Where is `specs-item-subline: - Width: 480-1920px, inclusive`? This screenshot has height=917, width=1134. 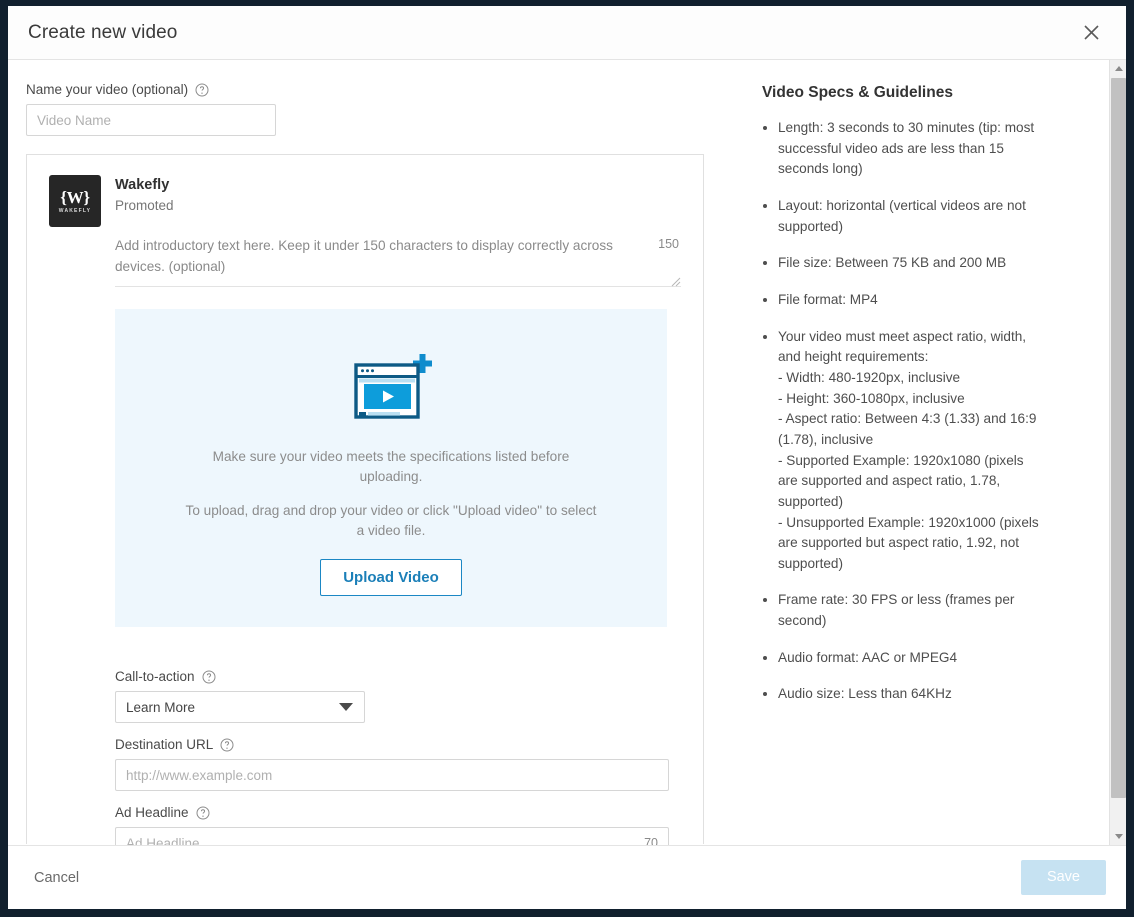 specs-item-subline: - Width: 480-1920px, inclusive is located at coordinates (869, 377).